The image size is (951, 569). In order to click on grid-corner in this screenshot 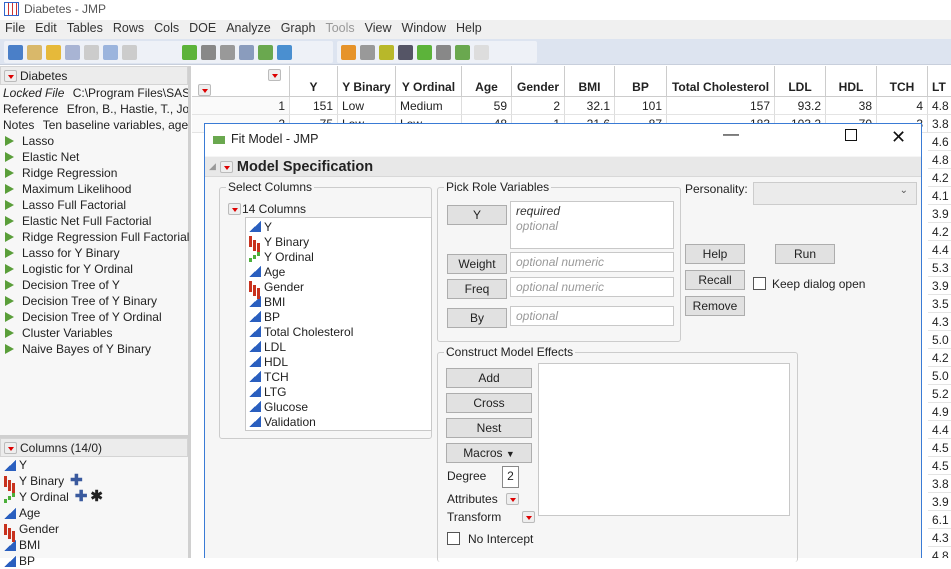, I will do `click(241, 81)`.